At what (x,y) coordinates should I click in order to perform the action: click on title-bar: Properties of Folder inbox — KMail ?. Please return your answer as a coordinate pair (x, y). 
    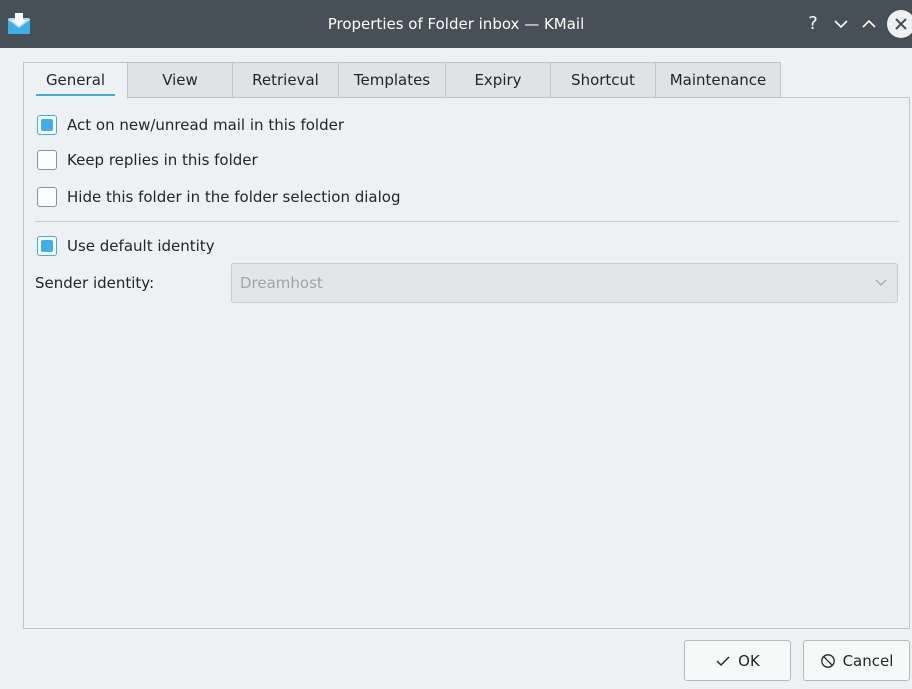
    Looking at the image, I should click on (456, 24).